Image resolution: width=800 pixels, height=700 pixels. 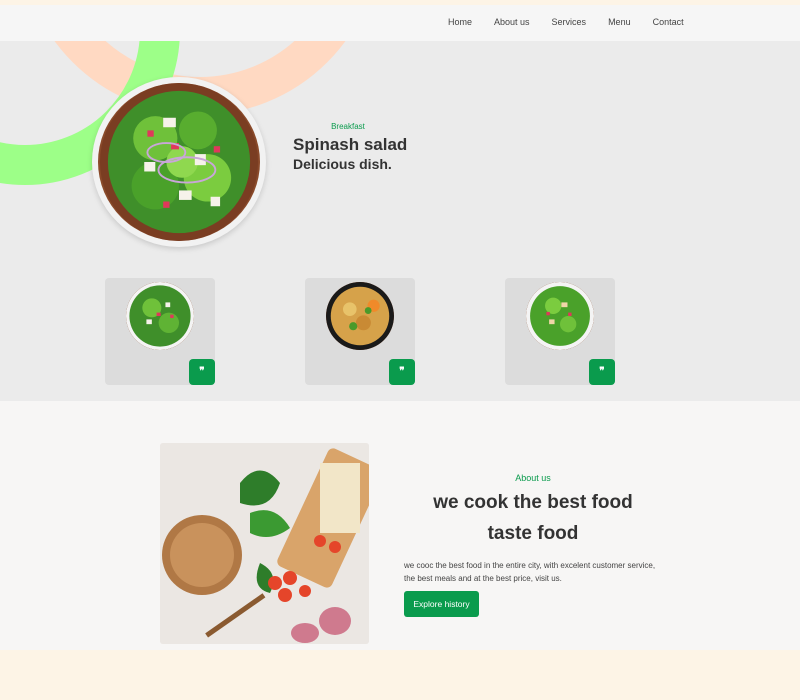 What do you see at coordinates (569, 22) in the screenshot?
I see `nav-services: Services` at bounding box center [569, 22].